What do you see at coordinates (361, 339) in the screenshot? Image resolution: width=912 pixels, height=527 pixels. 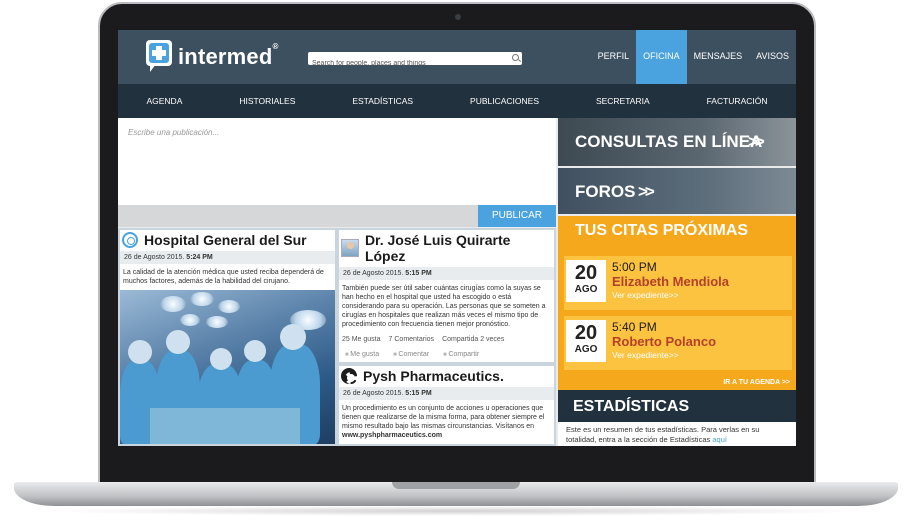 I see `likes-count: 25 Me gusta` at bounding box center [361, 339].